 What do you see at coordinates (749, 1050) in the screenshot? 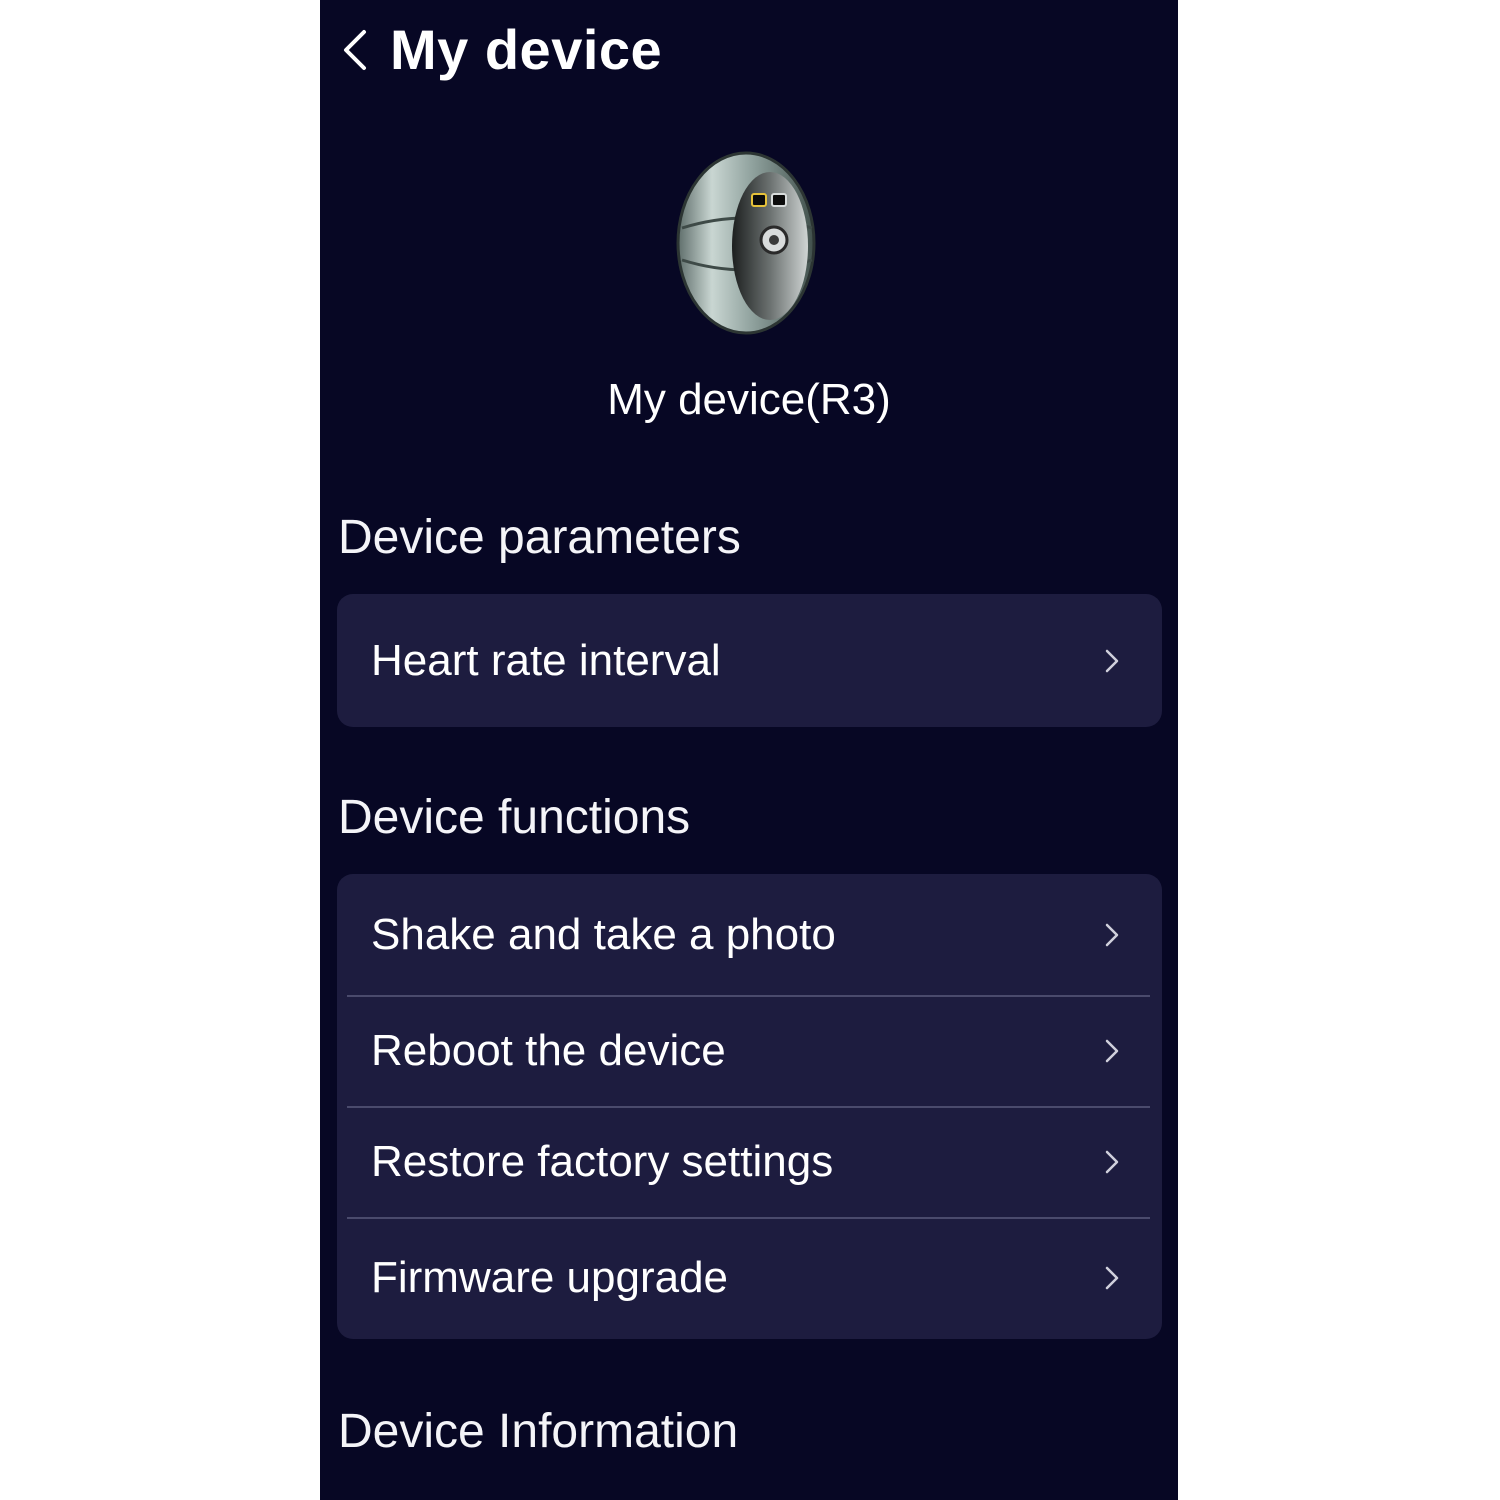
I see `menu-item-reboot-device: Reboot the device` at bounding box center [749, 1050].